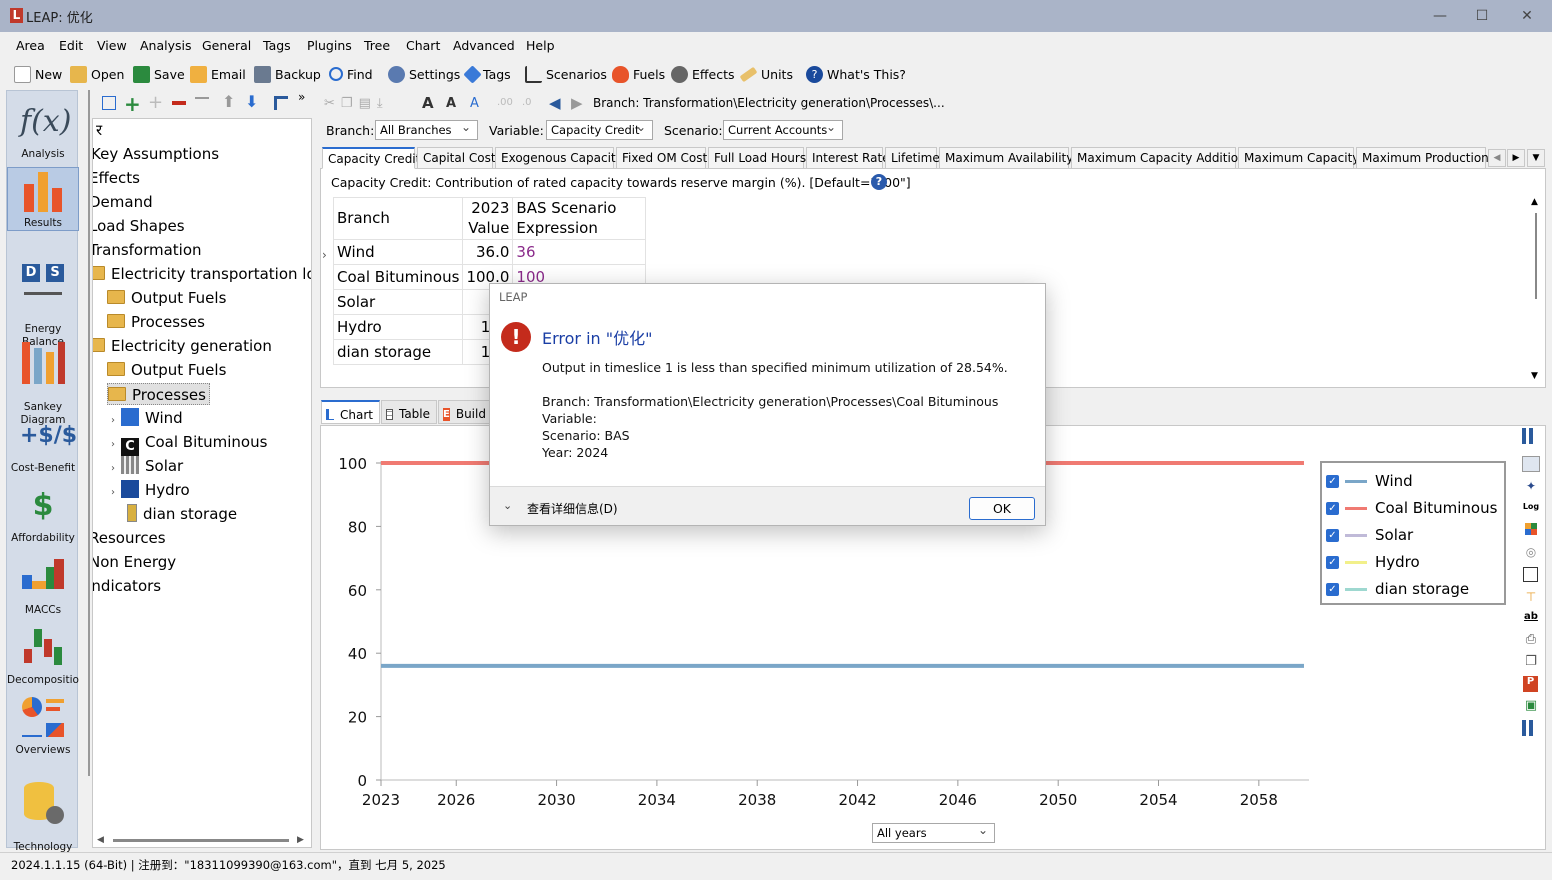 This screenshot has height=880, width=1552. I want to click on settings-button: Settings, so click(424, 74).